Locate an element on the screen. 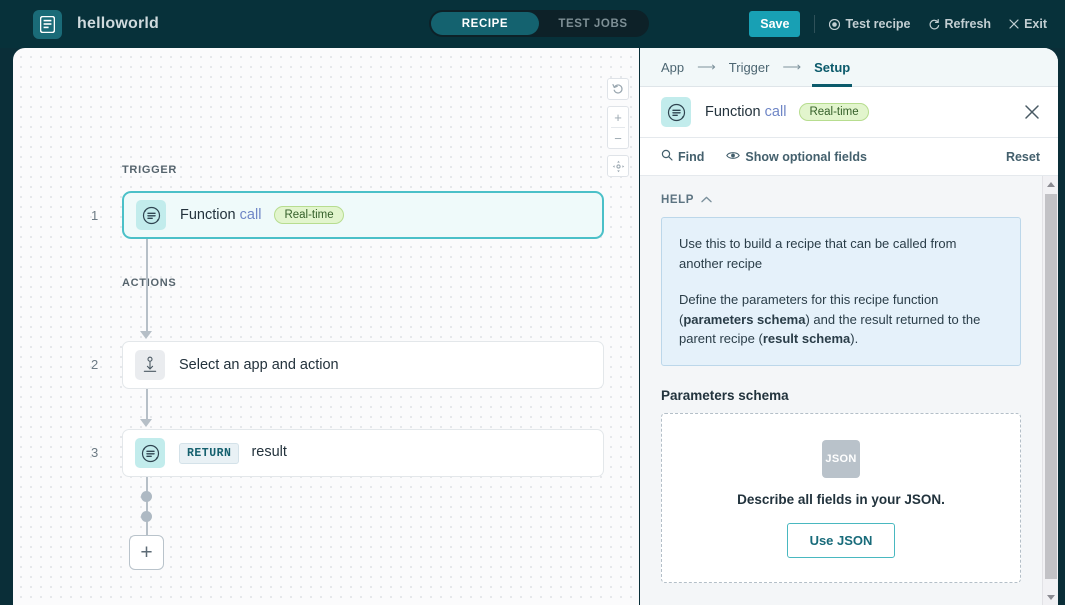 The image size is (1065, 605). return-chip: RETURN is located at coordinates (209, 453).